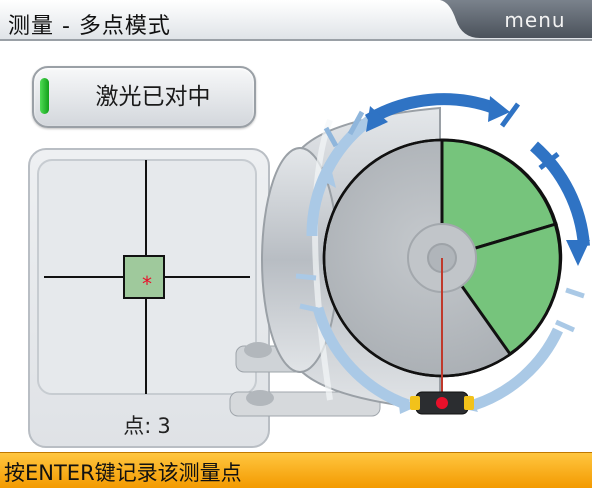  I want to click on status-prompt: 按ENTER键记录该测量点, so click(123, 473).